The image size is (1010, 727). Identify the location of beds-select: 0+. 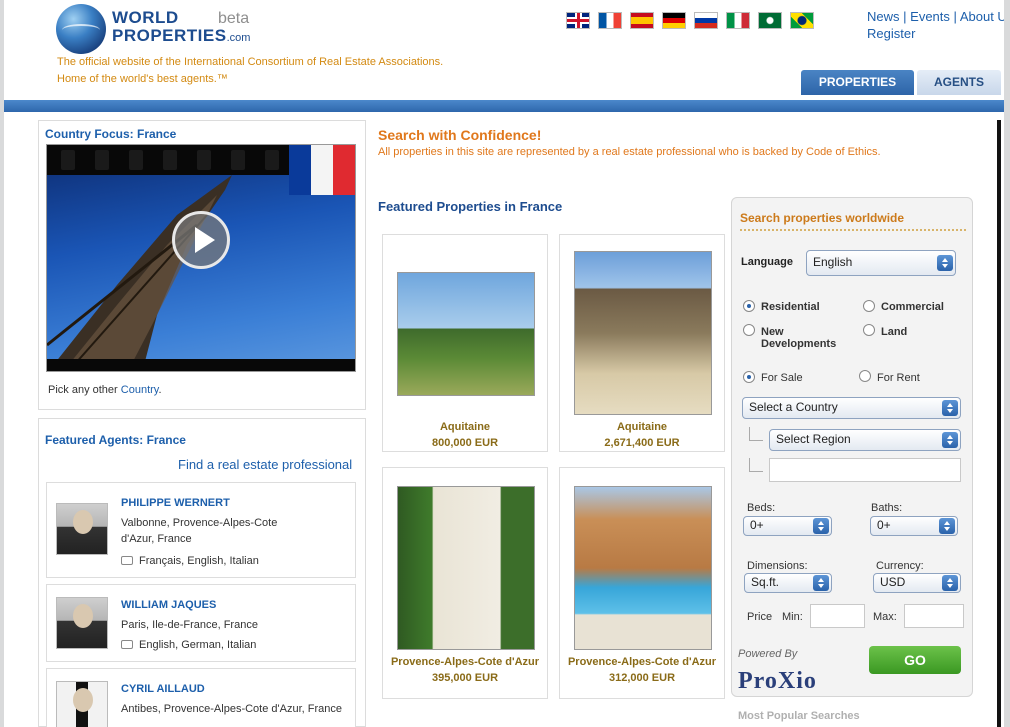
(787, 526).